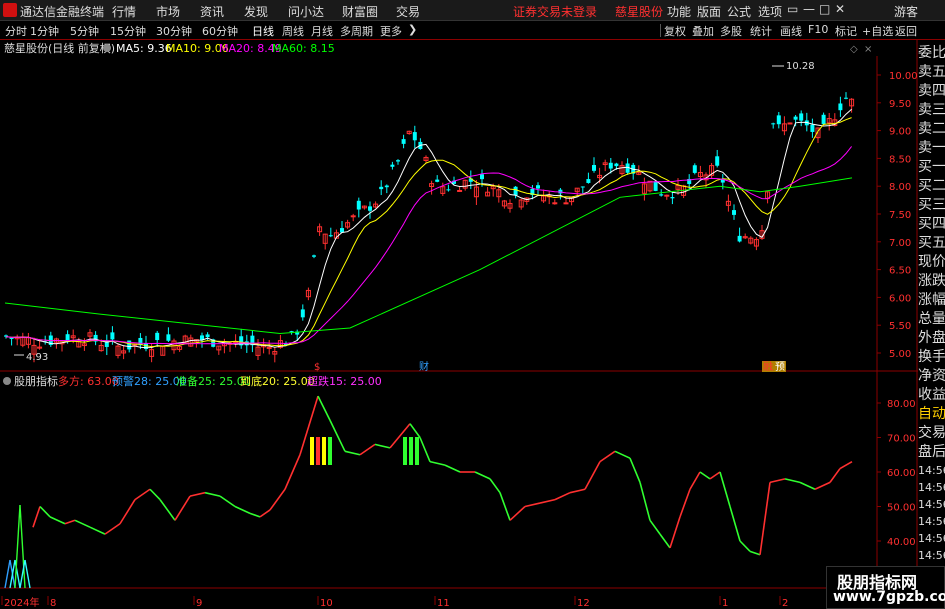  What do you see at coordinates (7, 381) in the screenshot?
I see `indicator-settings-icon` at bounding box center [7, 381].